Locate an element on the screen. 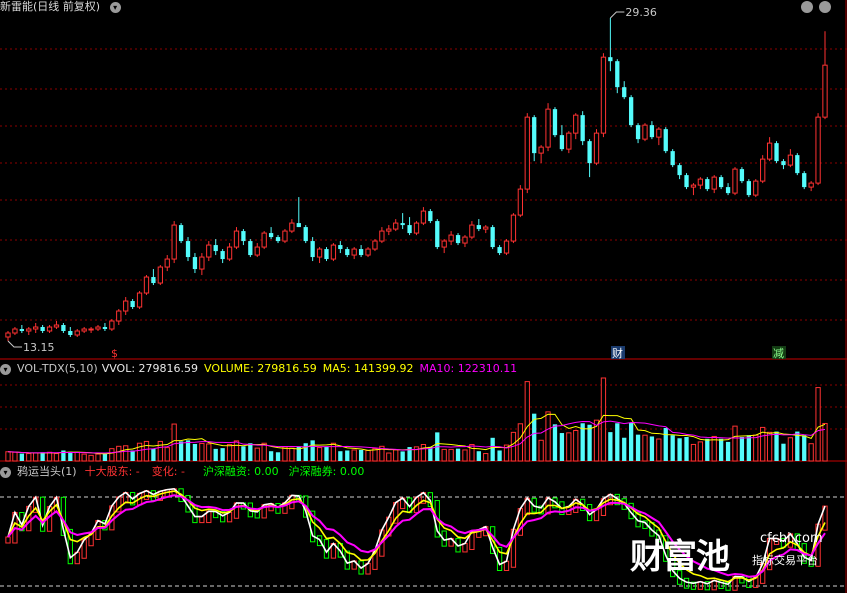 The height and width of the screenshot is (593, 847). top-shareholders: 十大股东: - is located at coordinates (112, 471).